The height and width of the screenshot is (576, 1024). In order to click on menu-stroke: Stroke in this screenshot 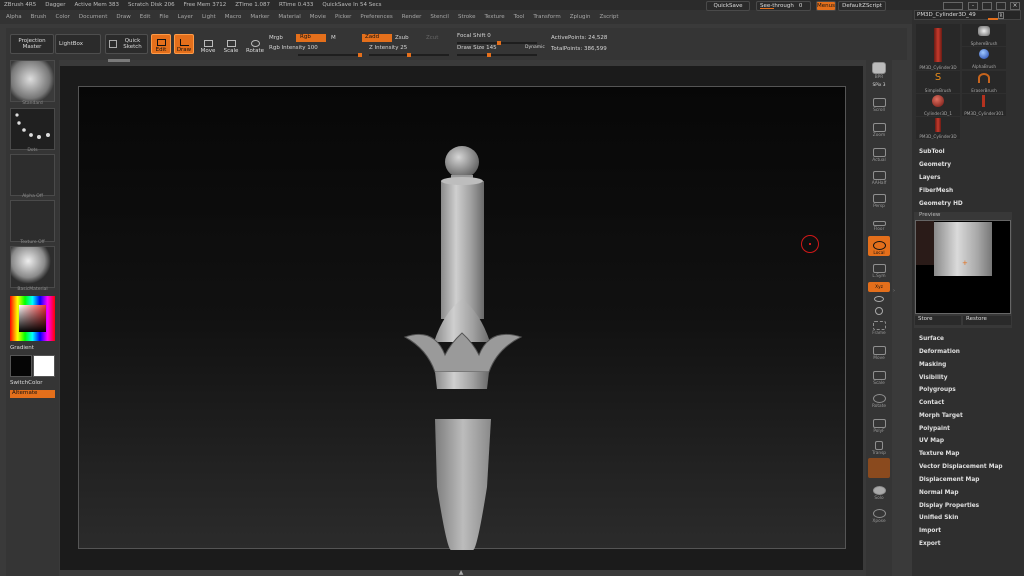, I will do `click(467, 17)`.